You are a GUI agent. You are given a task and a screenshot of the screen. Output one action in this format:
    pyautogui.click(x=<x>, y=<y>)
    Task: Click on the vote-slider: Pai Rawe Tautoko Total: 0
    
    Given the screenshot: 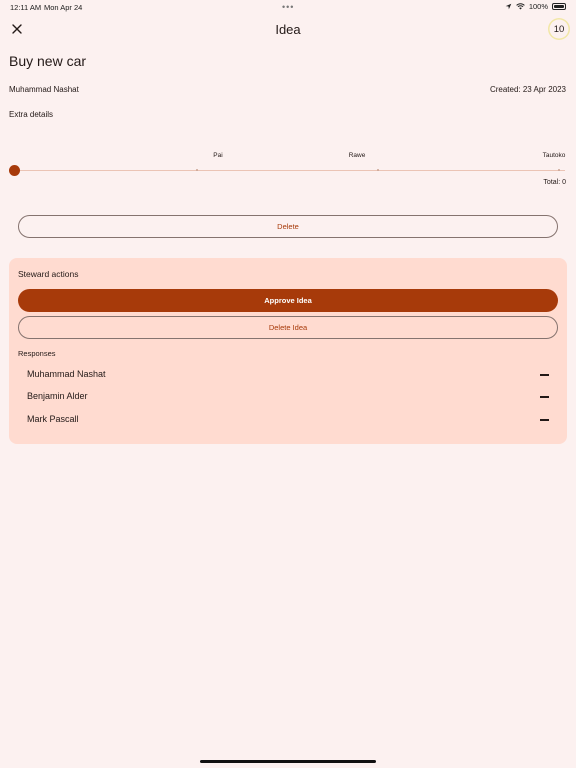 What is the action you would take?
    pyautogui.click(x=287, y=170)
    